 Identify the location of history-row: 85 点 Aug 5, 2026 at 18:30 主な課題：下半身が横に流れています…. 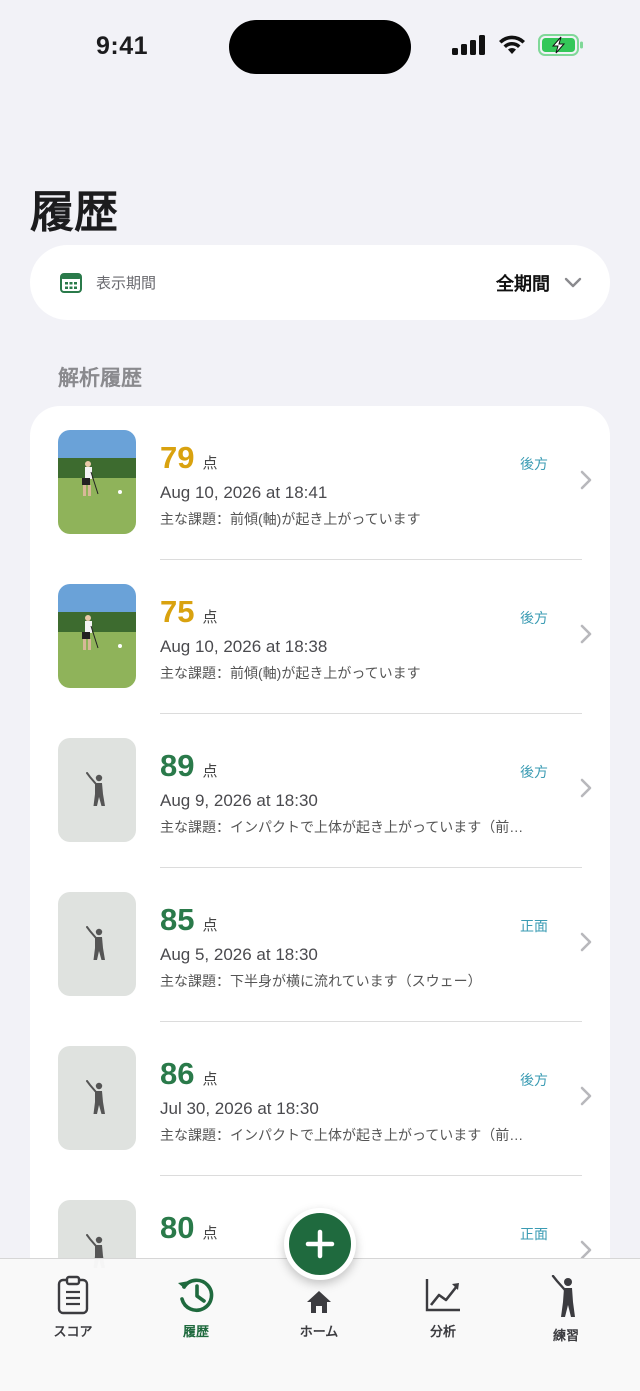
(320, 945).